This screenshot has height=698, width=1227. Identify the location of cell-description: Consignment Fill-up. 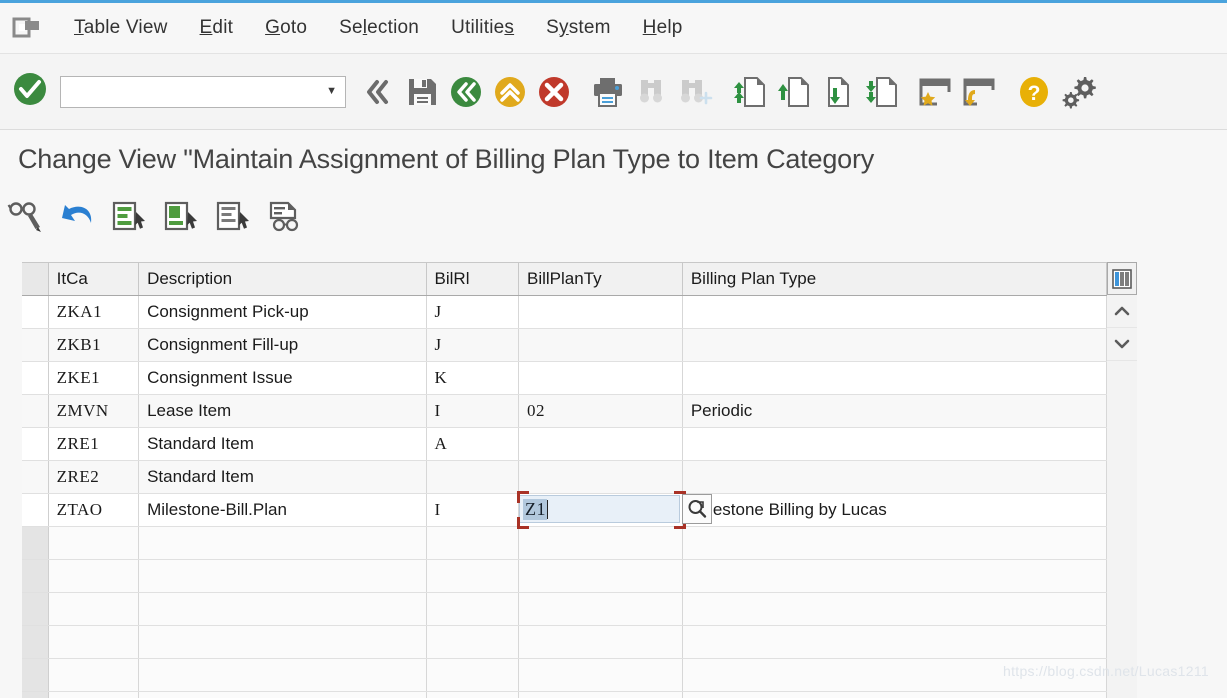
(282, 345).